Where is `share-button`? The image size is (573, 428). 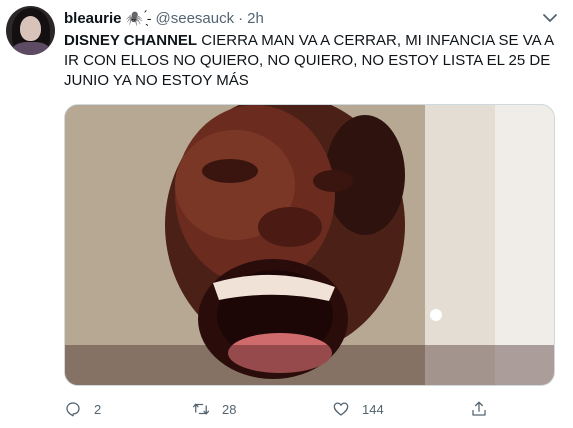
share-button is located at coordinates (479, 409).